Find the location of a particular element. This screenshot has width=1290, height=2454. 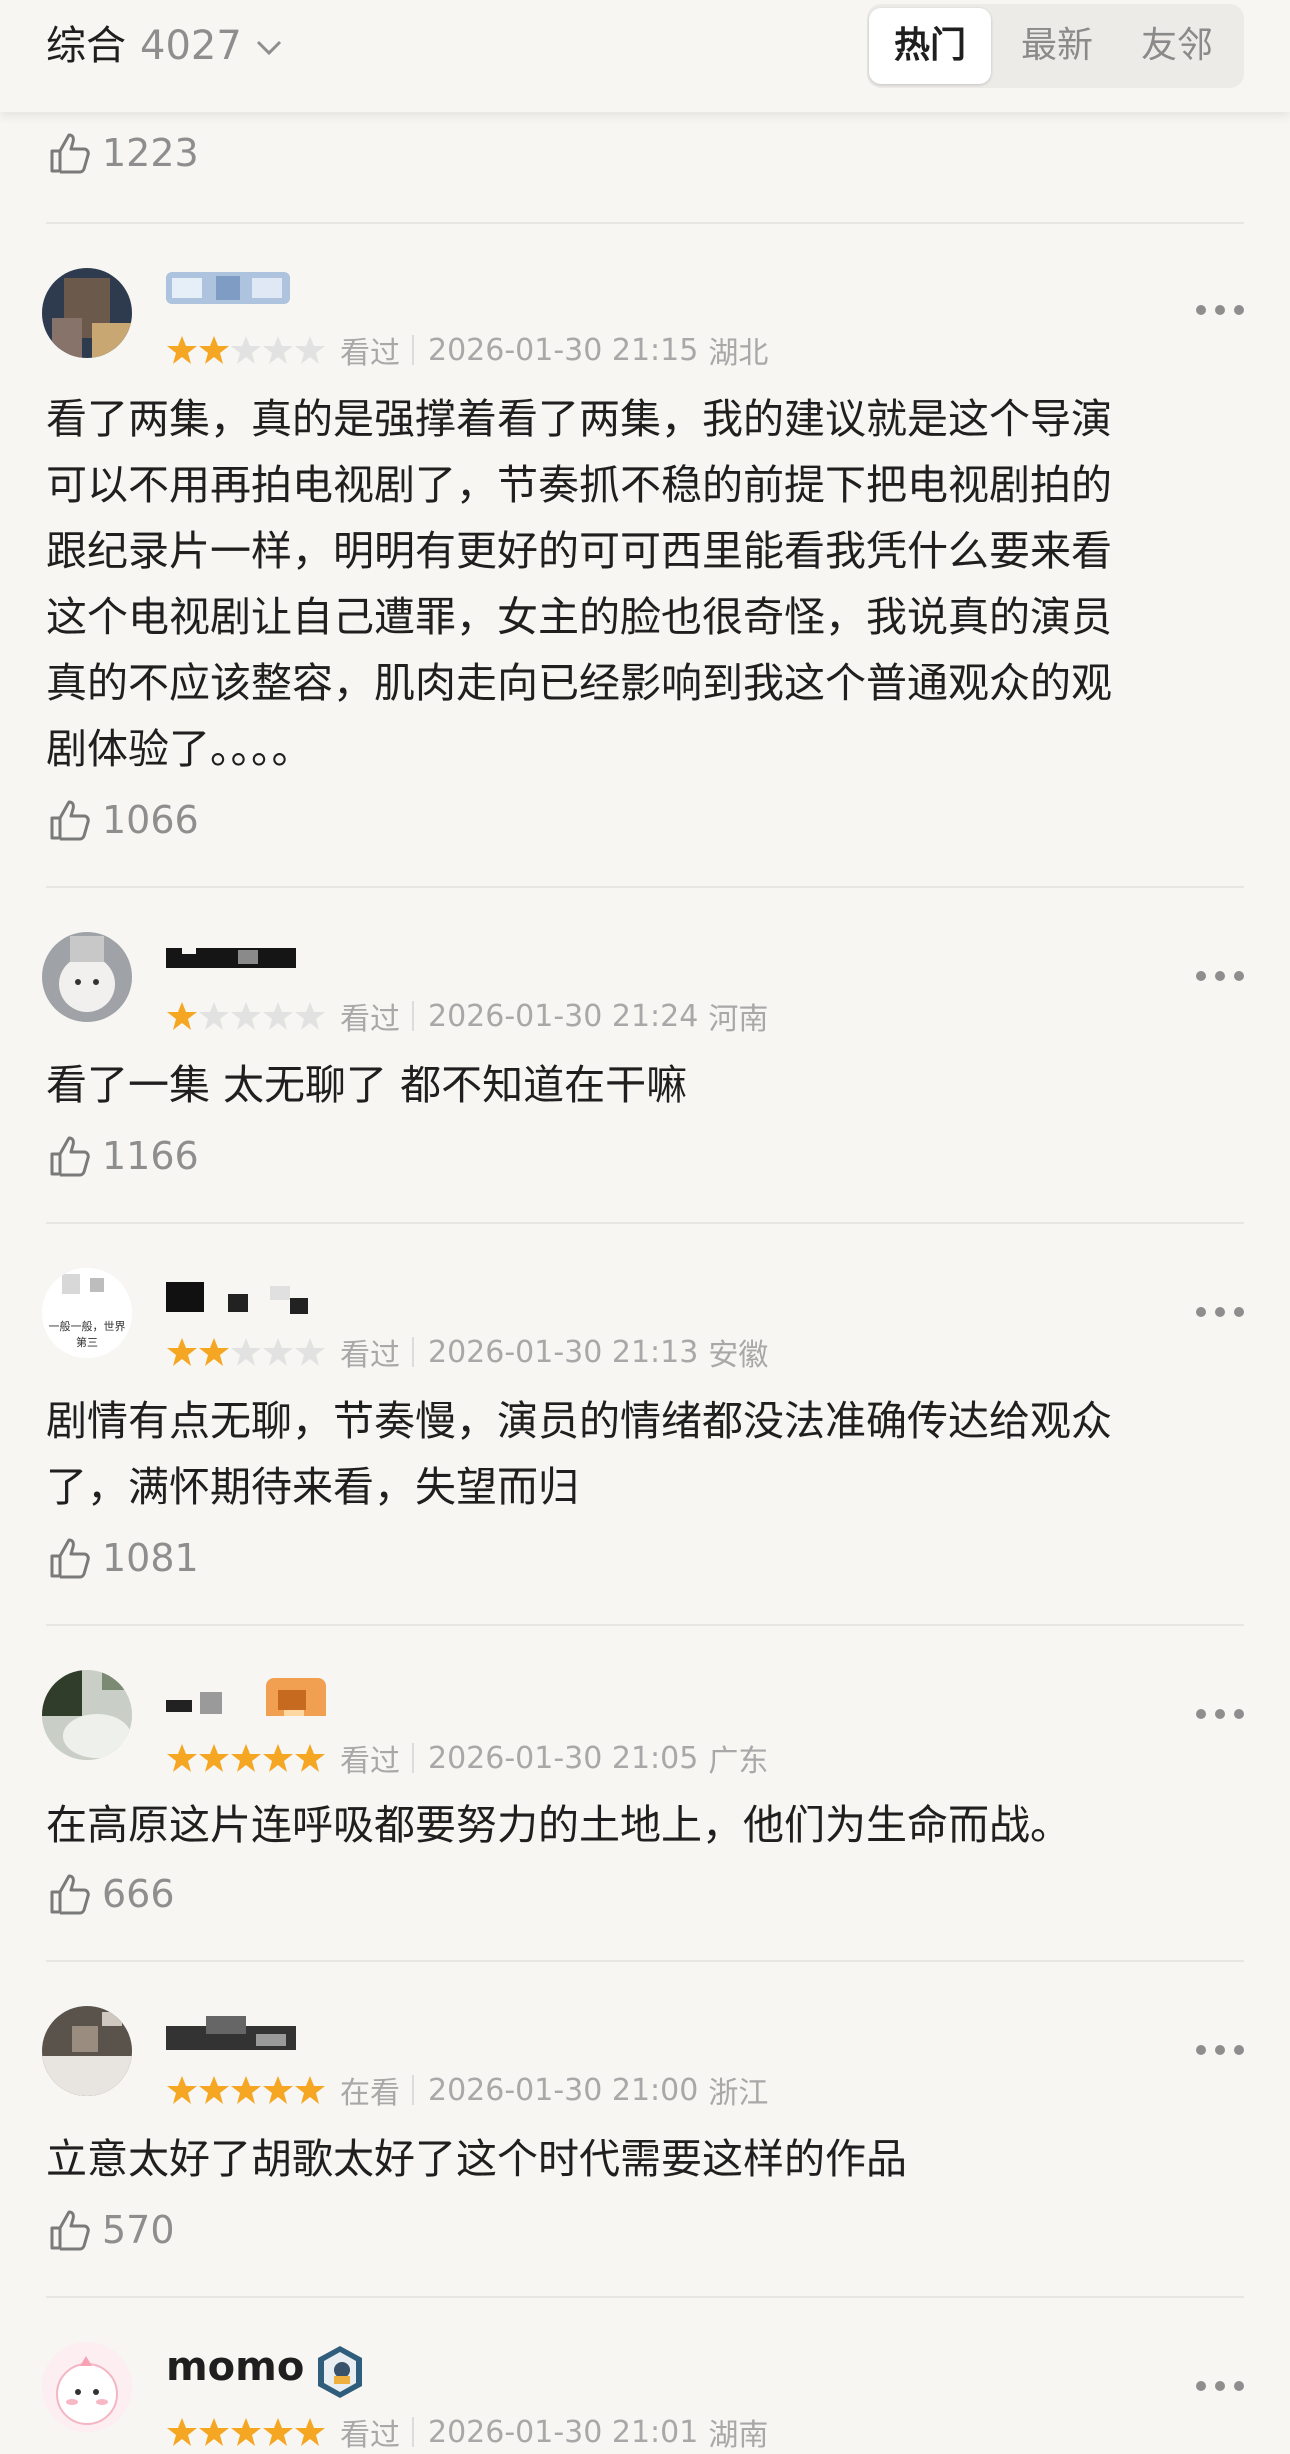

avatar-caption: 第三 is located at coordinates (87, 1342).